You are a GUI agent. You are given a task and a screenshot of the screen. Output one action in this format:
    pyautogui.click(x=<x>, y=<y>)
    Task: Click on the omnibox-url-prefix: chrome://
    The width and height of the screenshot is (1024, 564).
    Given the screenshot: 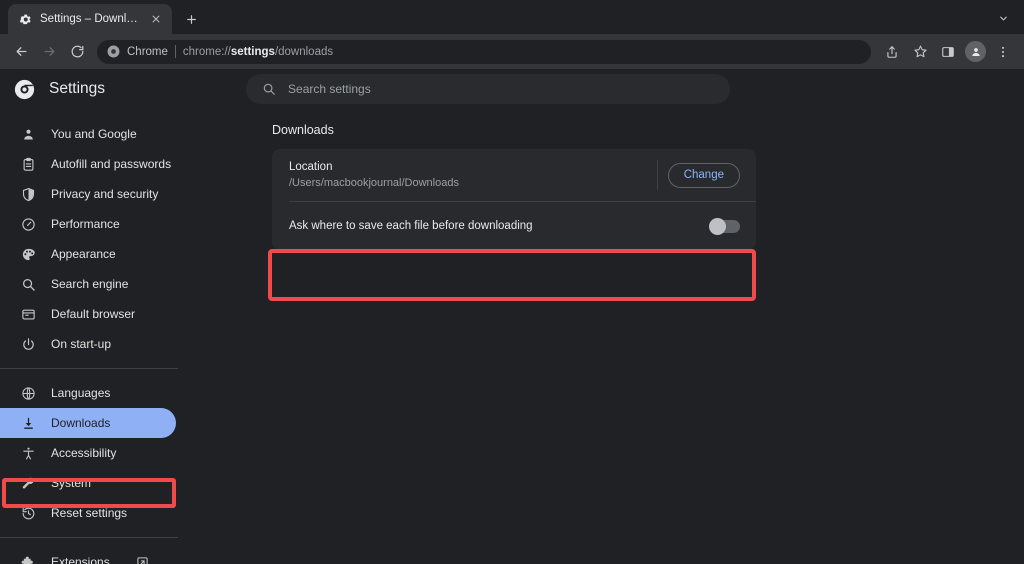 What is the action you would take?
    pyautogui.click(x=206, y=51)
    